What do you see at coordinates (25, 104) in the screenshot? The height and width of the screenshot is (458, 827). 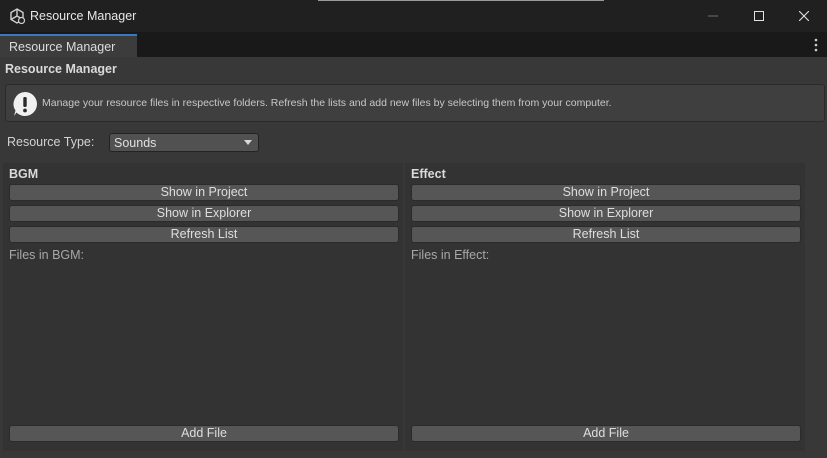 I see `info-icon` at bounding box center [25, 104].